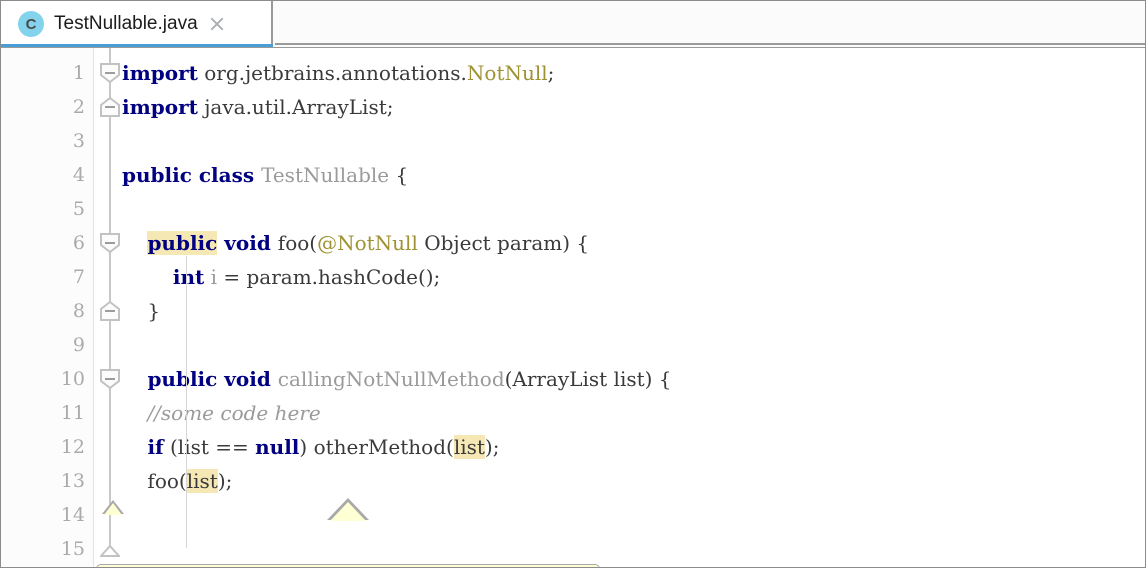 This screenshot has height=568, width=1146. What do you see at coordinates (551, 73) in the screenshot?
I see `code-token: ;` at bounding box center [551, 73].